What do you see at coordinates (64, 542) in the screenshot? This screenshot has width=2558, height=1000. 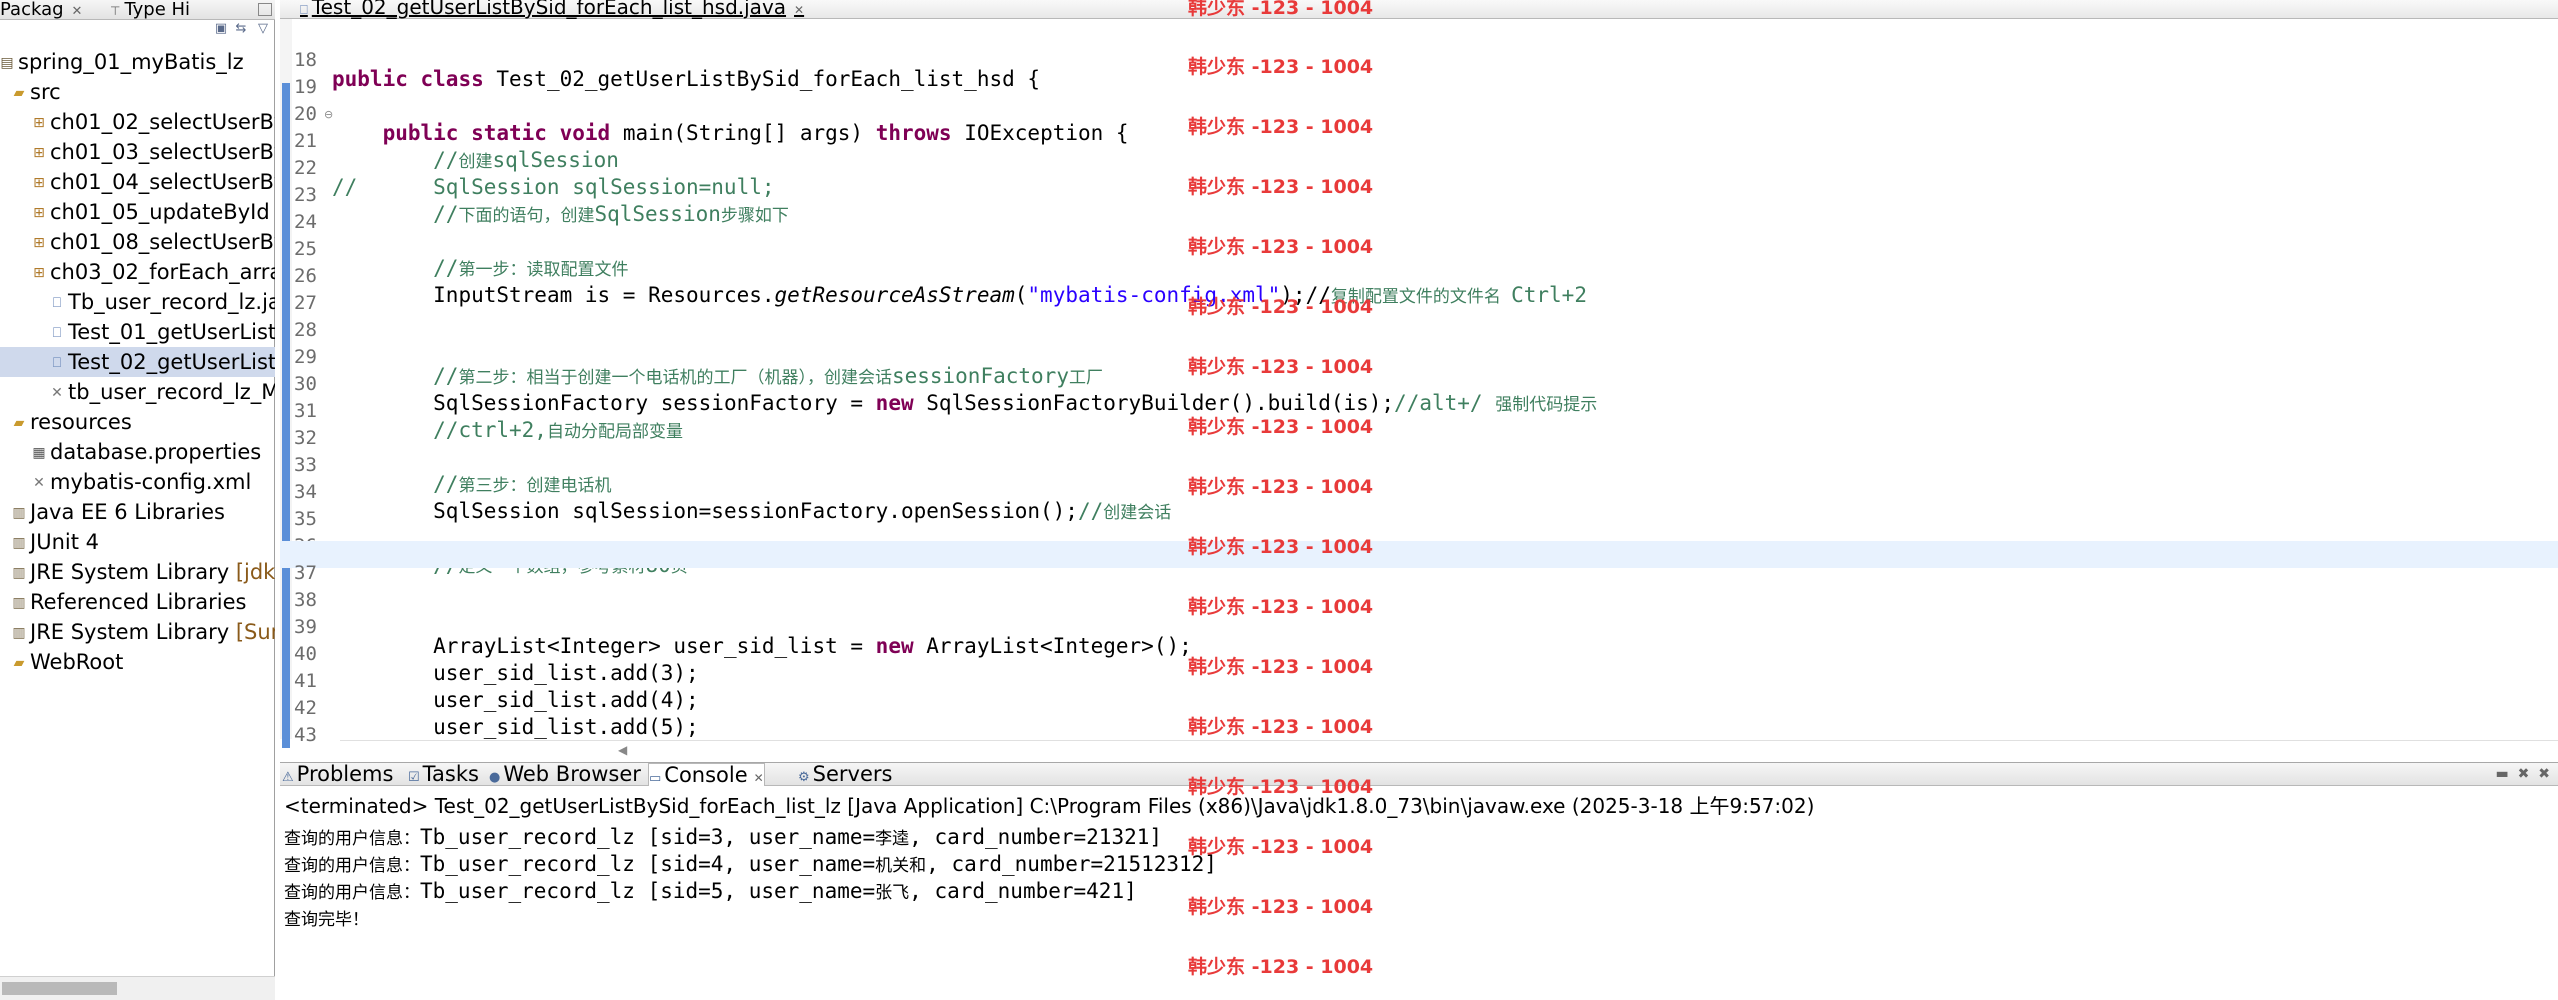 I see `tree-item-label: JUnit 4` at bounding box center [64, 542].